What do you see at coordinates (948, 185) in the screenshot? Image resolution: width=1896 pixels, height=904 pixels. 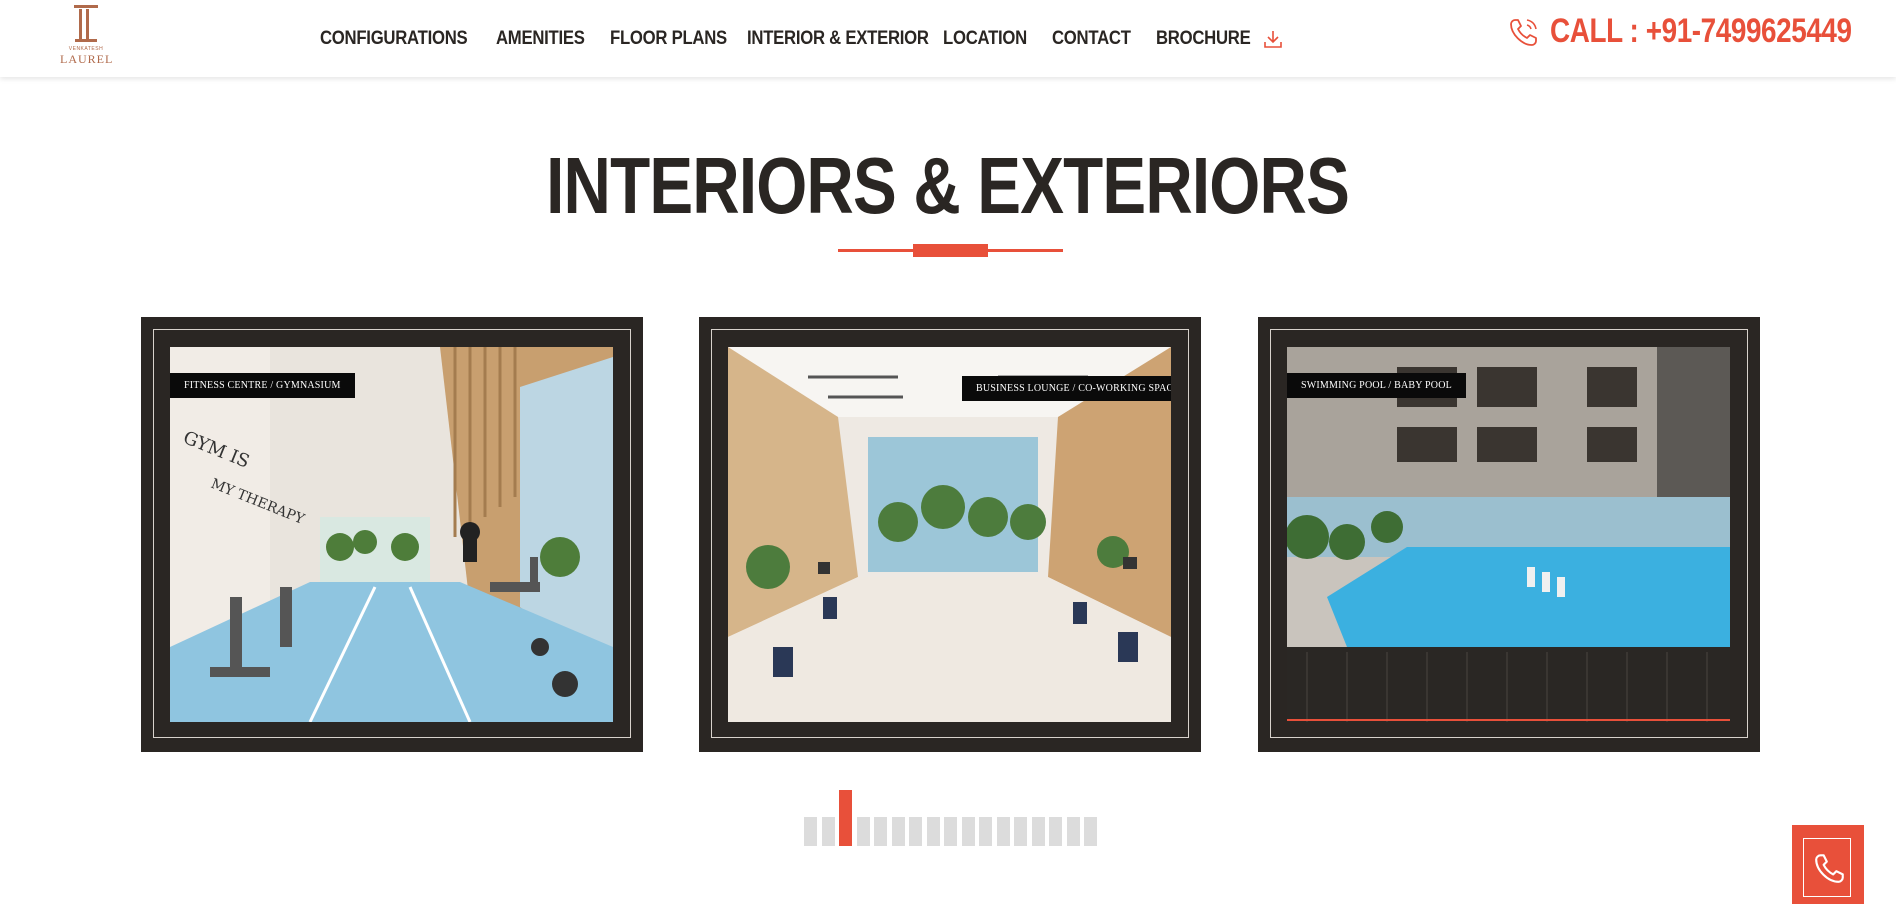 I see `section-title: INTERIORS & EXTERIORS` at bounding box center [948, 185].